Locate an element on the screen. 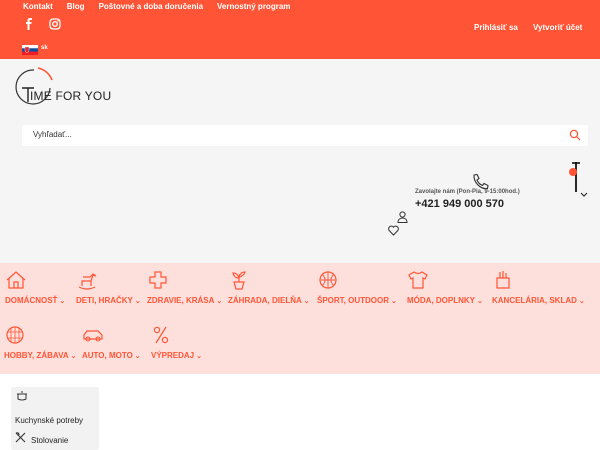 The width and height of the screenshot is (600, 450). cutlery-icon is located at coordinates (20, 437).